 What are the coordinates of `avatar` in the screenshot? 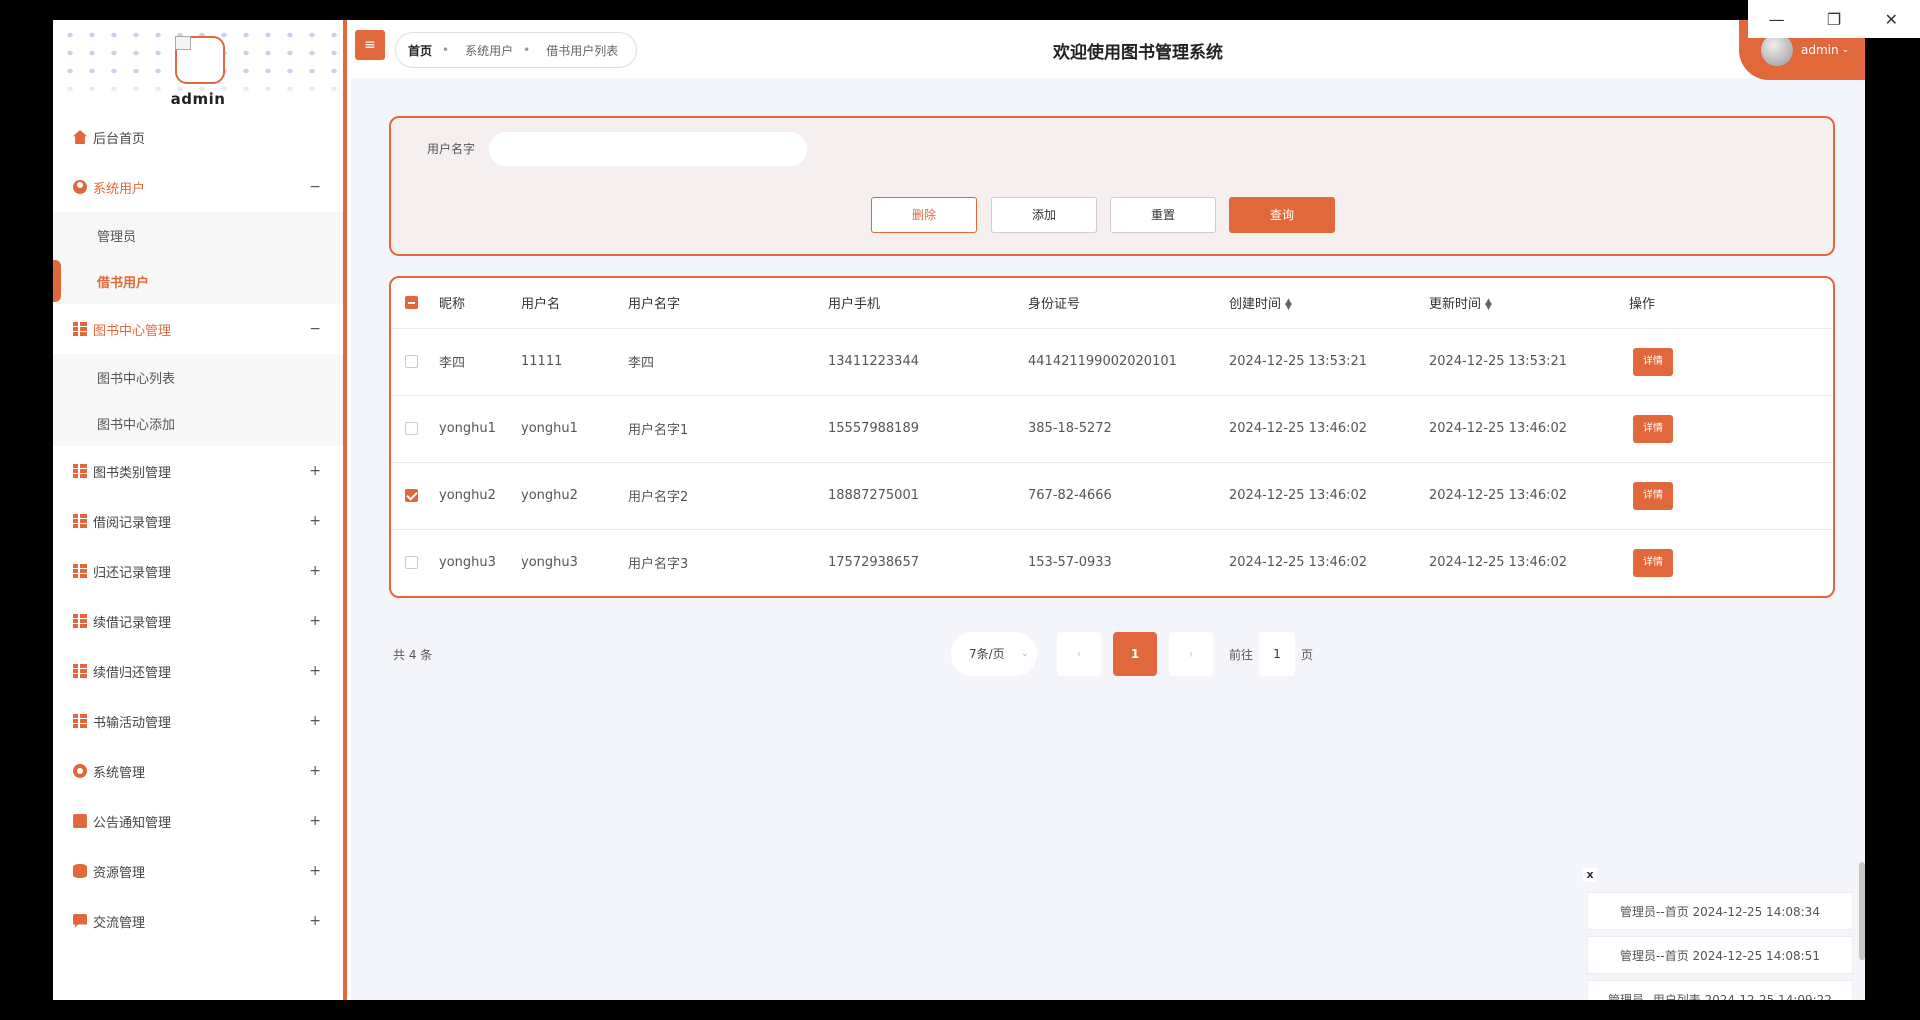 It's located at (200, 60).